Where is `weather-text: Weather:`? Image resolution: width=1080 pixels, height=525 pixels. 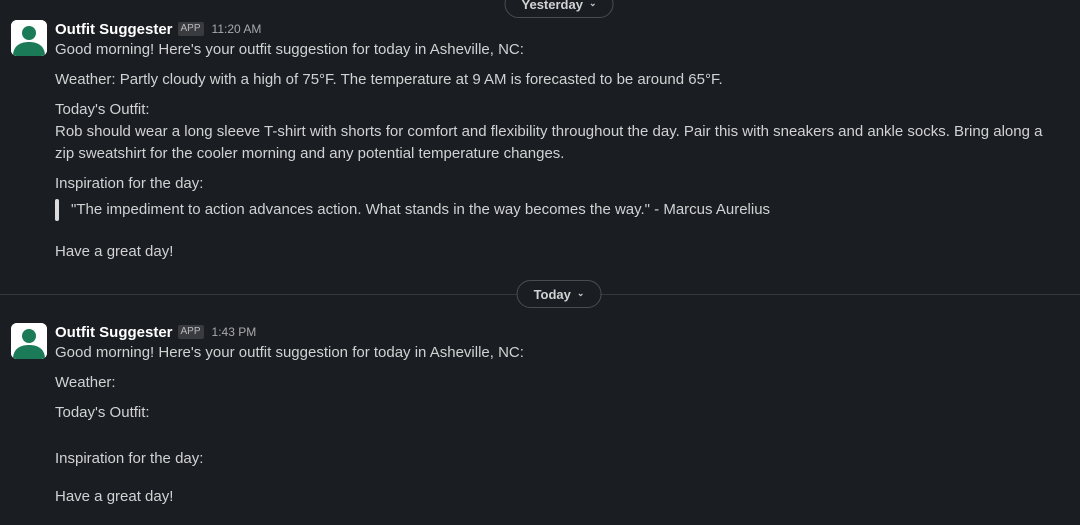
weather-text: Weather: is located at coordinates (85, 382).